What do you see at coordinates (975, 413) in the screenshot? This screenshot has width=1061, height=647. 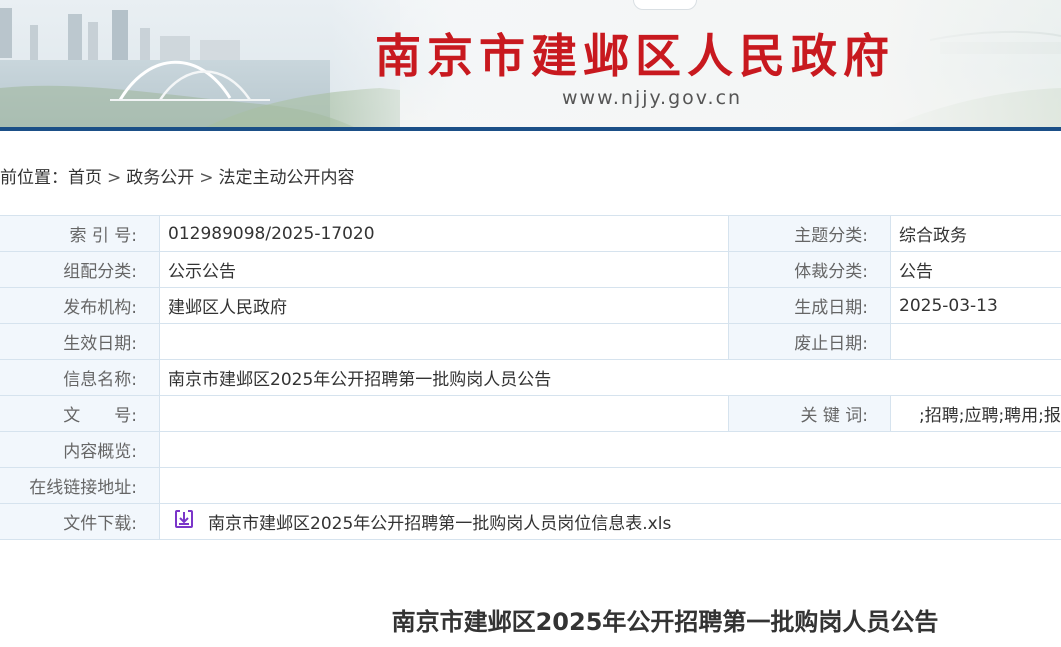 I see `keywords-value: ;招聘;应聘;聘用;报` at bounding box center [975, 413].